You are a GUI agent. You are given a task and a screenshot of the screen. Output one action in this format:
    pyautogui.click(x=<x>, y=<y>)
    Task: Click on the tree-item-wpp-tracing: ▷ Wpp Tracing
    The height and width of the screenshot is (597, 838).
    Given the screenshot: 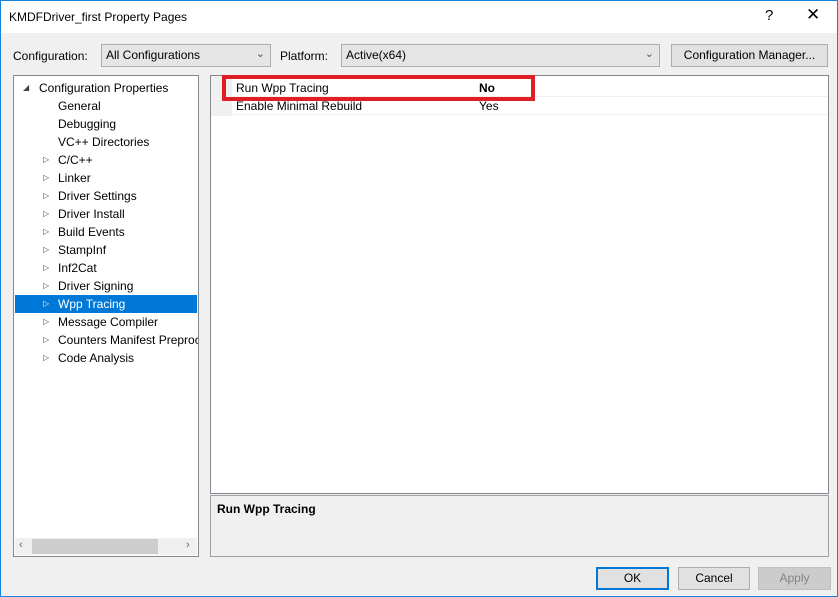 What is the action you would take?
    pyautogui.click(x=106, y=304)
    